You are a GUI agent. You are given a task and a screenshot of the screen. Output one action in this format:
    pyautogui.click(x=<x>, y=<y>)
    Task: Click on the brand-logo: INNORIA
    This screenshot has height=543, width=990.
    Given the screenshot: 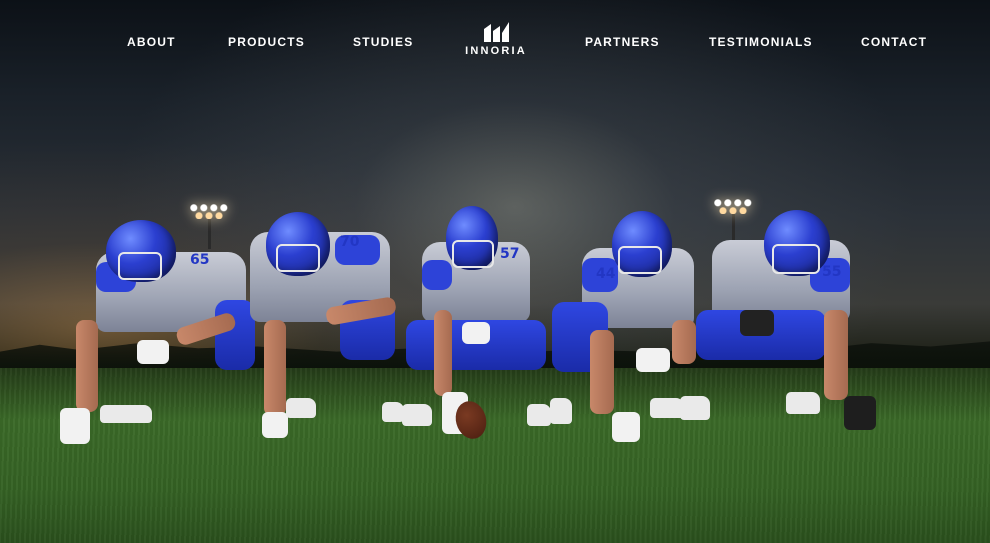 What is the action you would take?
    pyautogui.click(x=496, y=42)
    